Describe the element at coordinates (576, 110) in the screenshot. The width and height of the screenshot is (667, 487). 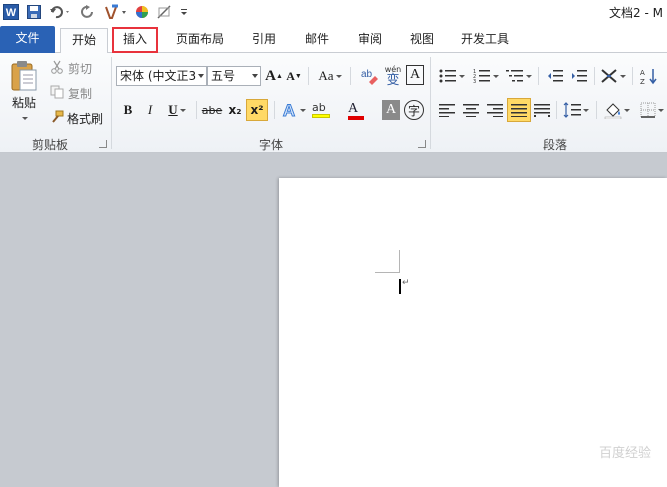
I see `line-spacing-icon` at that location.